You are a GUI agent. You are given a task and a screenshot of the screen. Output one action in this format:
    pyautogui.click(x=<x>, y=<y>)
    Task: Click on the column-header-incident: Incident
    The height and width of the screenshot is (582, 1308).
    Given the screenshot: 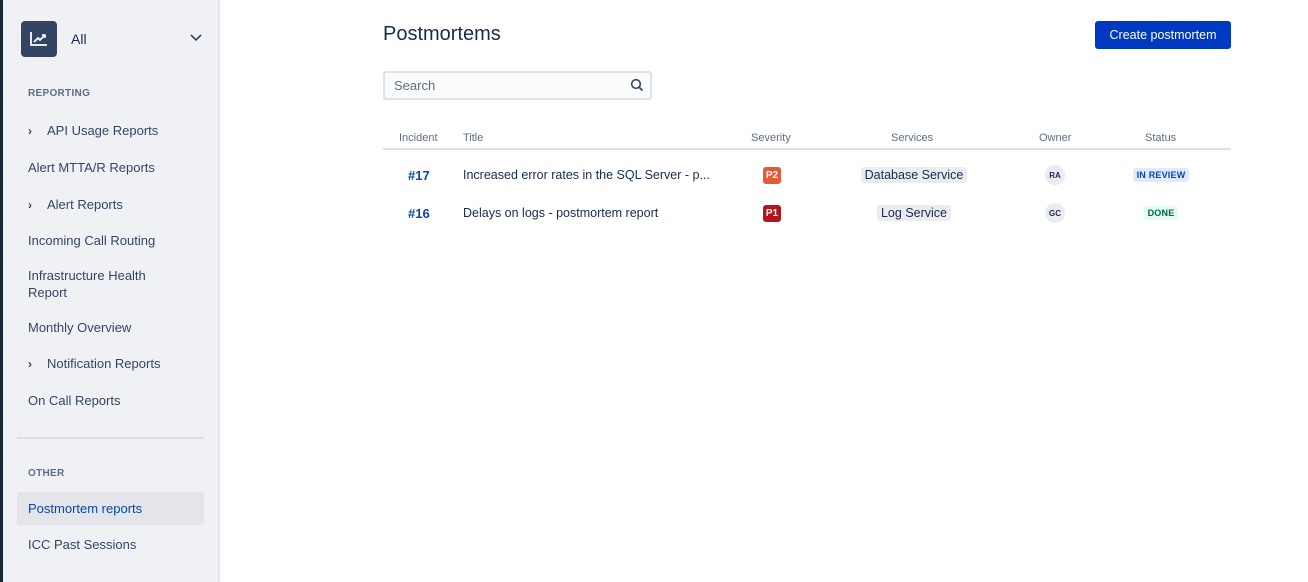 What is the action you would take?
    pyautogui.click(x=418, y=138)
    